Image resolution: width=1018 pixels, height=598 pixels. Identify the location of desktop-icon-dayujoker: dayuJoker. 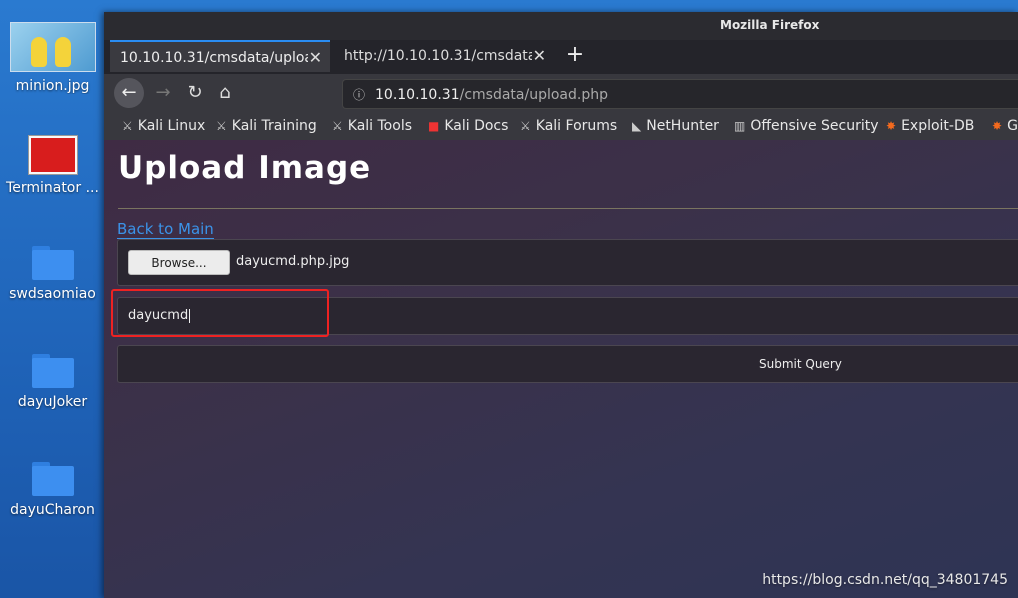
(52, 382).